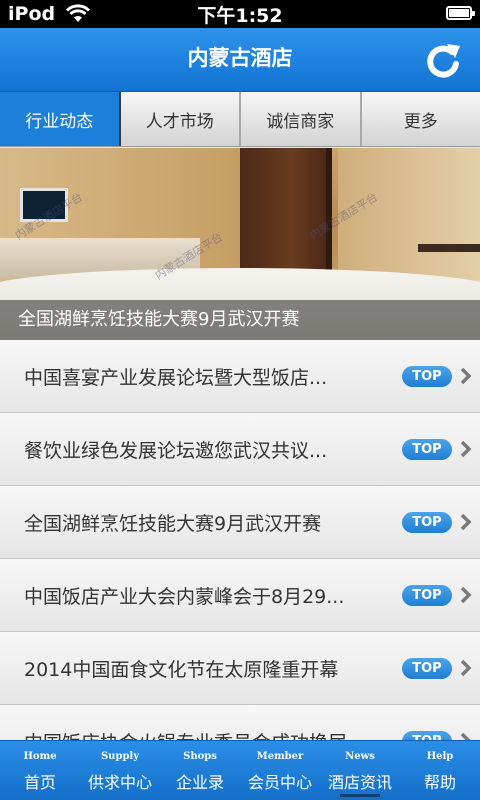  I want to click on news-title: 中国饭店协会火锅专业委员会成功换届, so click(213, 734).